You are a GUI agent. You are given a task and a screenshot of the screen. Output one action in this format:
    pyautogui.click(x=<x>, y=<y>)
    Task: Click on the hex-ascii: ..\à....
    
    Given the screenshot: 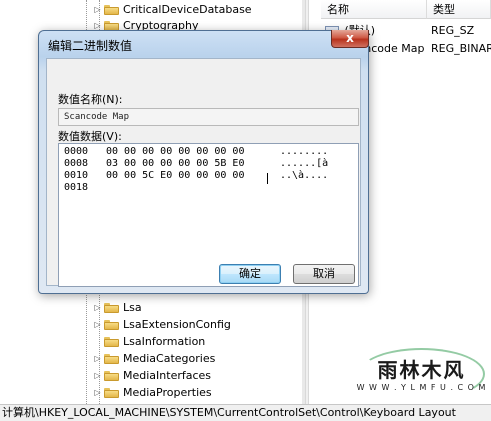 What is the action you would take?
    pyautogui.click(x=304, y=175)
    